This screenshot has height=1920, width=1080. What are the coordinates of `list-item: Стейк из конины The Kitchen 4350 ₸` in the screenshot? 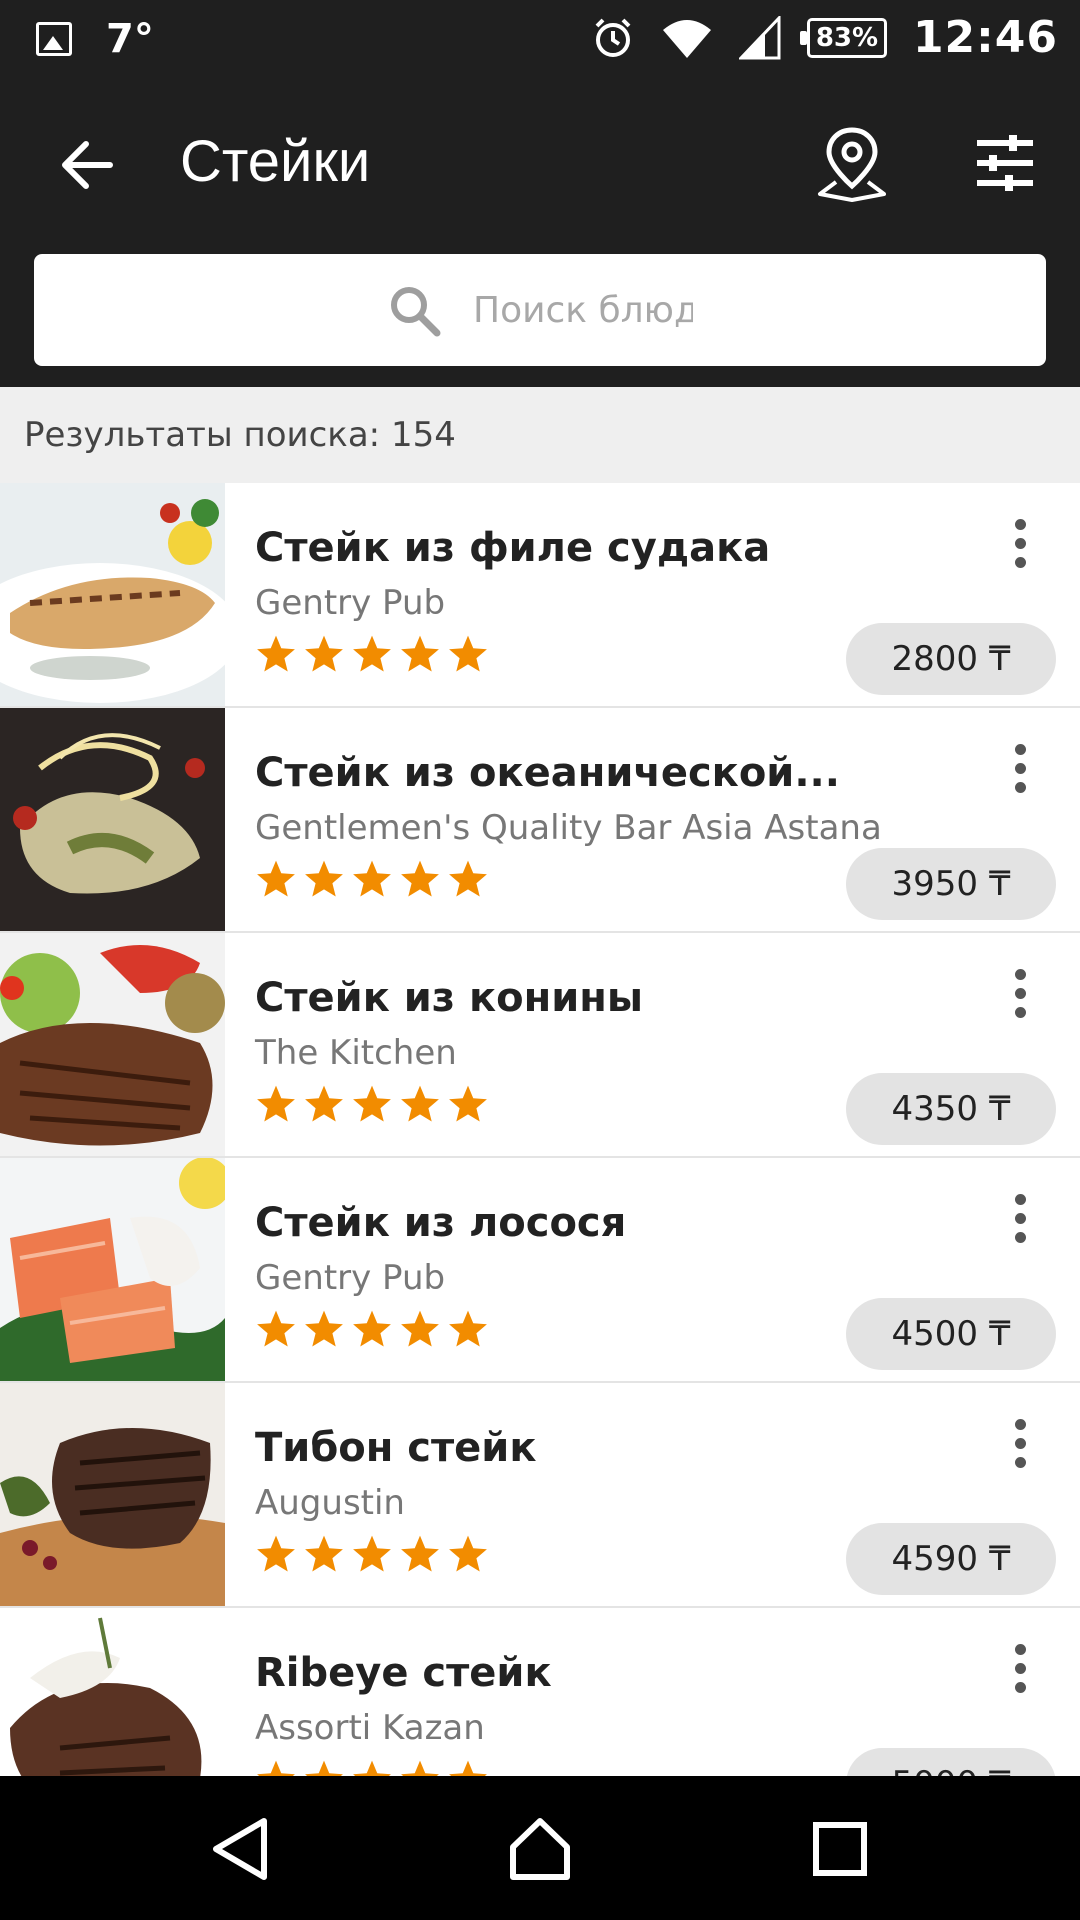 It's located at (540, 1045).